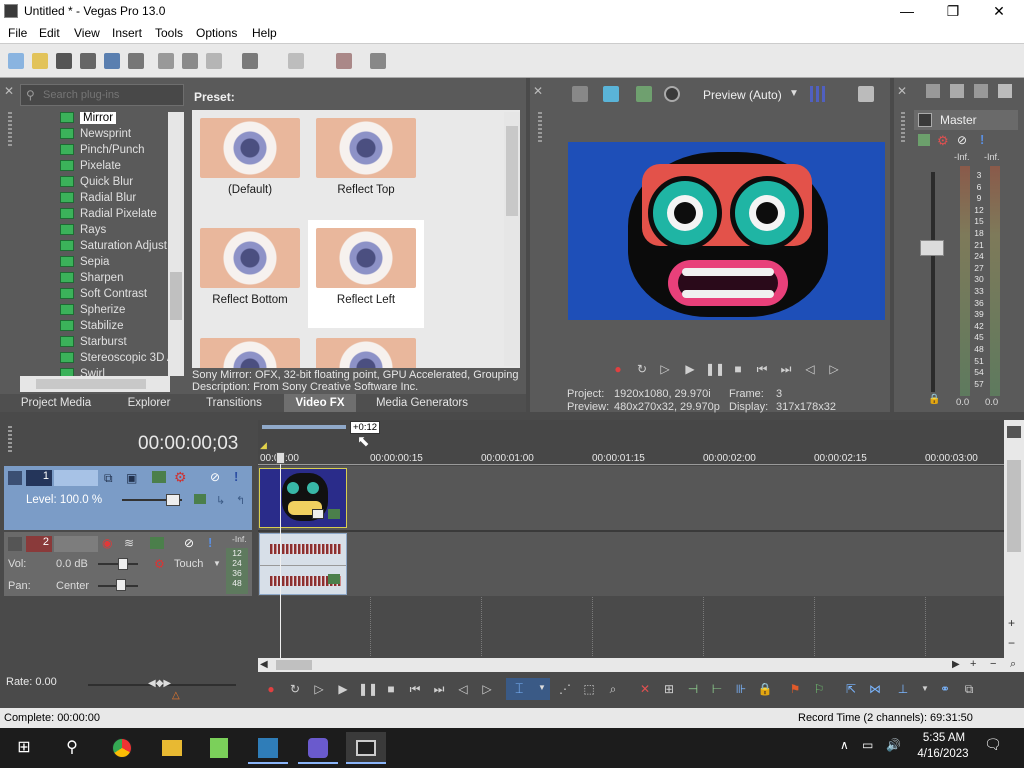 The image size is (1024, 768). I want to click on automation-settings-gear-icon: ⚙, so click(159, 564).